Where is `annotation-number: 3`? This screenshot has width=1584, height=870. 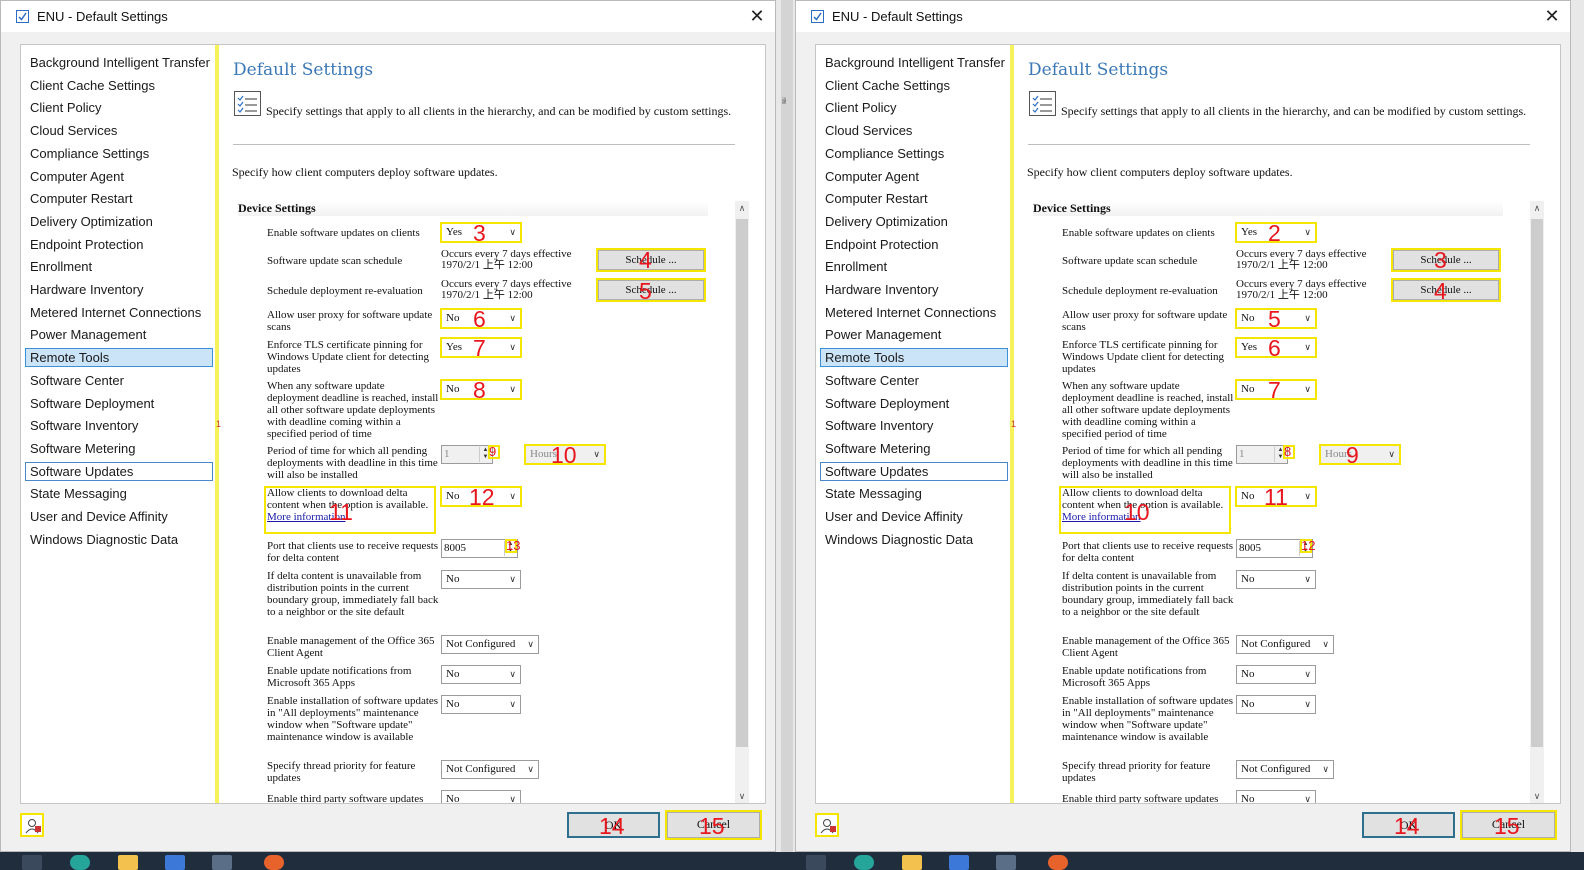
annotation-number: 3 is located at coordinates (479, 233).